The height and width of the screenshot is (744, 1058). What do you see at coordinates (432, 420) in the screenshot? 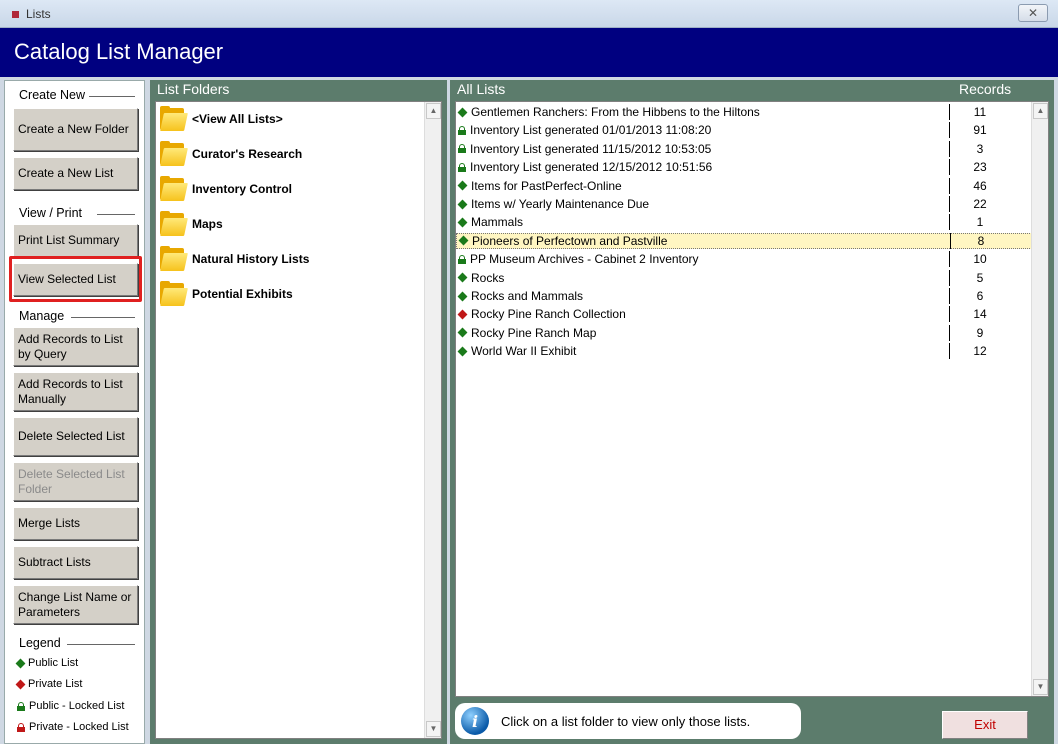
I see `folders-scrollbar: ▲ ▼` at bounding box center [432, 420].